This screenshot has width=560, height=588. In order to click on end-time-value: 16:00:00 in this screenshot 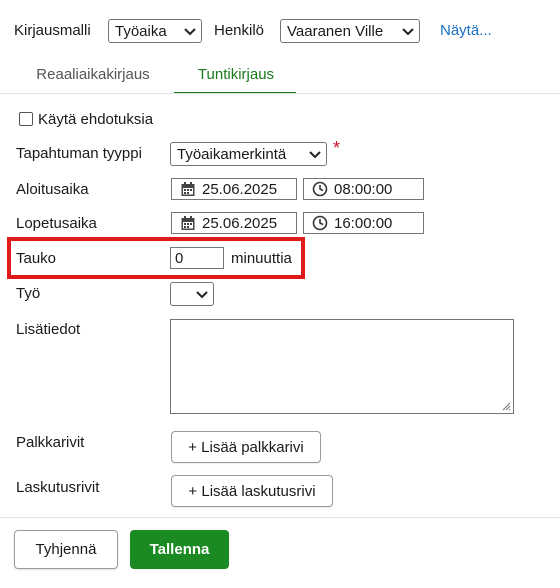, I will do `click(363, 223)`.